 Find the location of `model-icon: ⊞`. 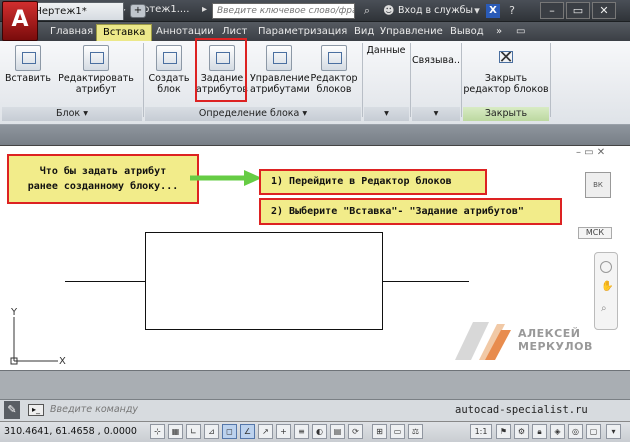

model-icon: ⊞ is located at coordinates (379, 431).